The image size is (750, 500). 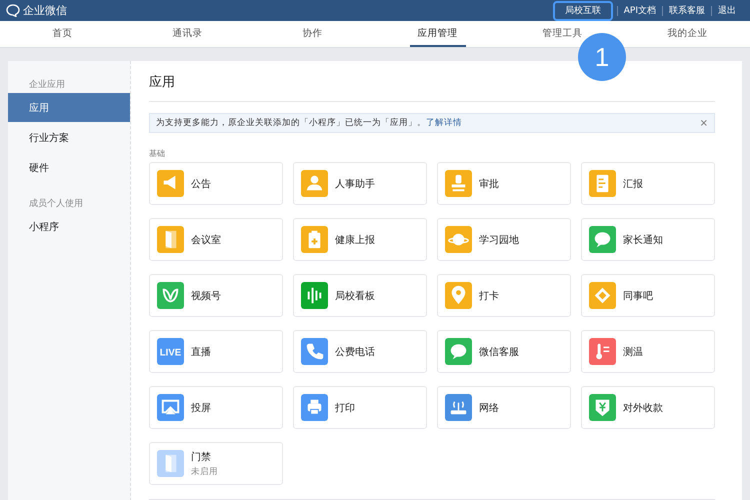 I want to click on chat-bubble-icon, so click(x=13, y=10).